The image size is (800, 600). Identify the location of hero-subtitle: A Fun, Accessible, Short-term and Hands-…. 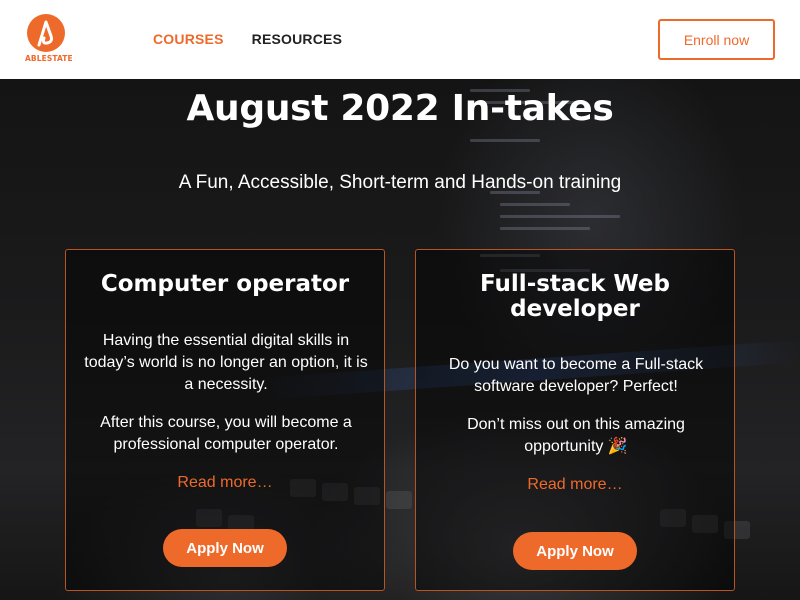
(400, 182).